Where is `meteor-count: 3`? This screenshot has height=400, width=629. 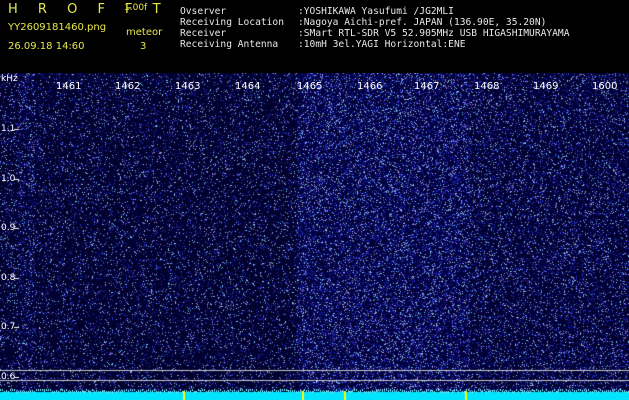
meteor-count: 3 is located at coordinates (143, 46).